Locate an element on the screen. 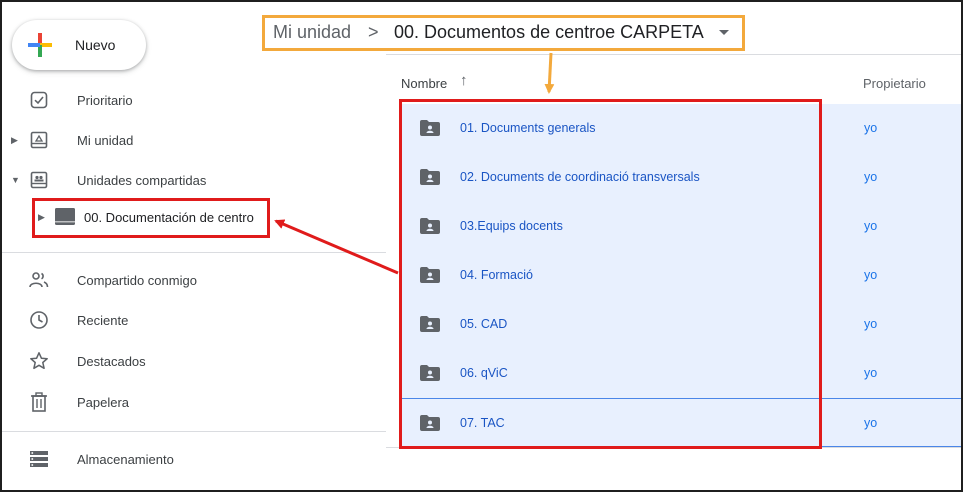 The image size is (963, 492). breadcrumb-root: Mi unidad is located at coordinates (312, 32).